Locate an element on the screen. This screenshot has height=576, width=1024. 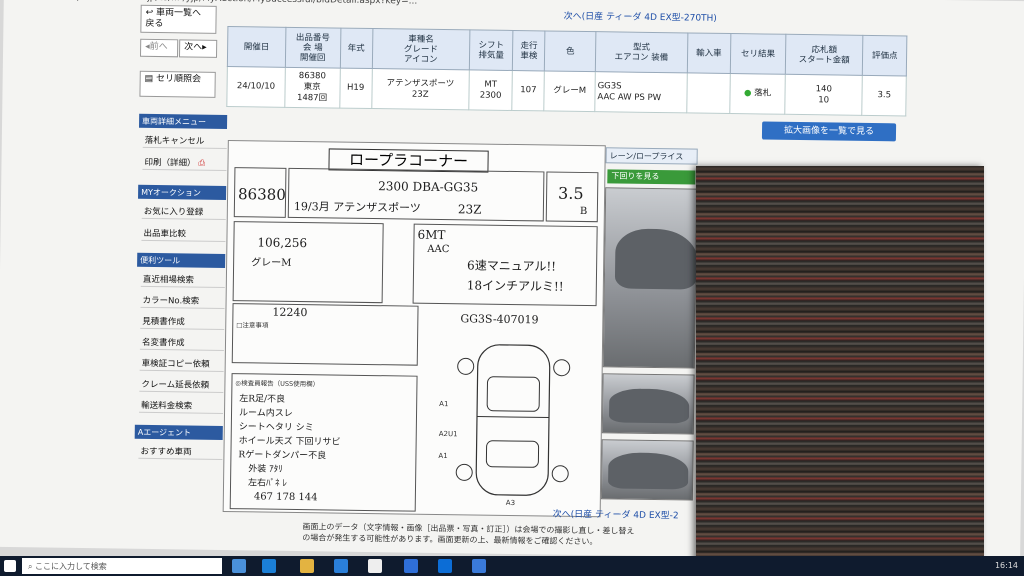
prev-label: 前へ is located at coordinates (158, 47).